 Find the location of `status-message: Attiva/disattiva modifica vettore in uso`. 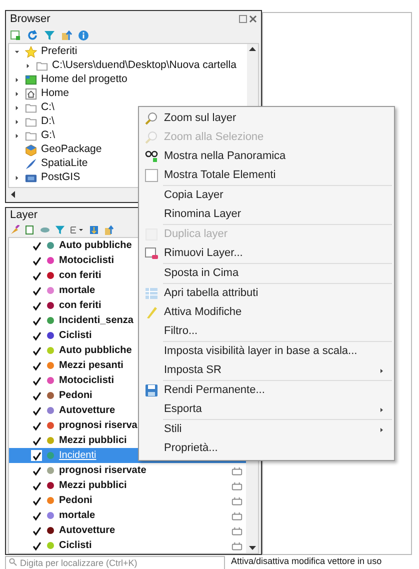

status-message: Attiva/disattiva modifica vettore in uso is located at coordinates (306, 561).